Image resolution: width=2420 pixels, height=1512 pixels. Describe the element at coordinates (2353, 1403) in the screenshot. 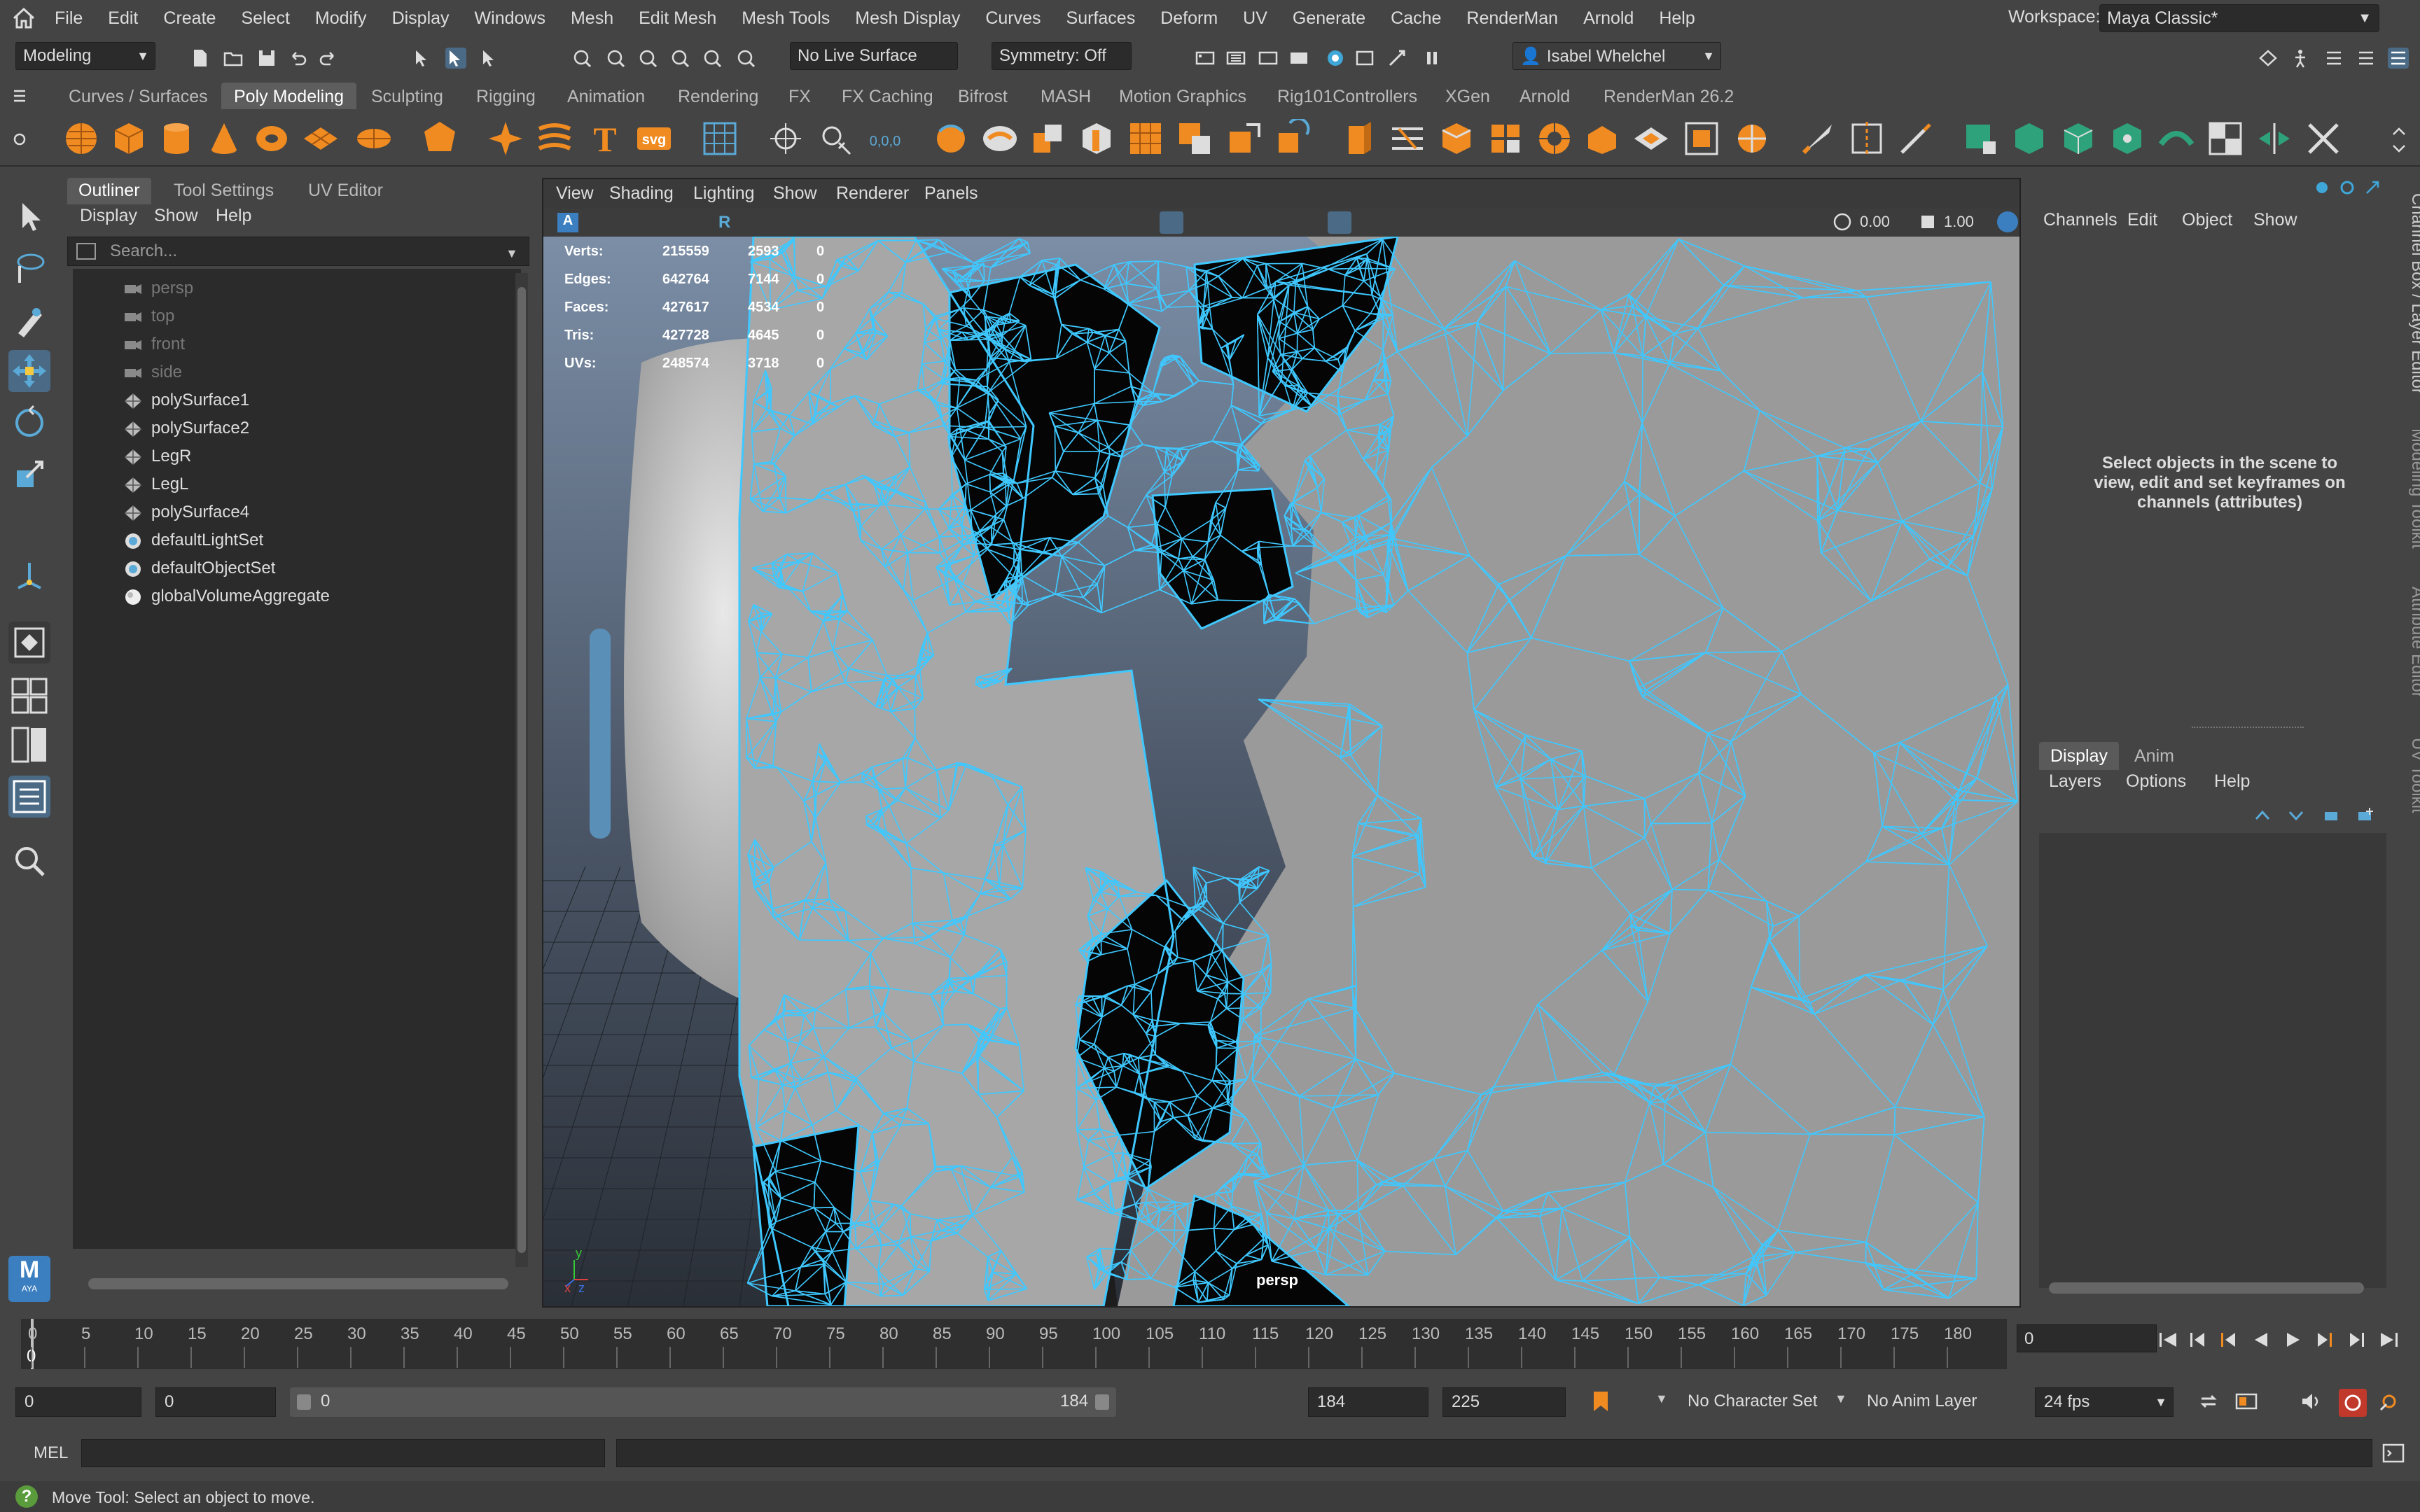

I see `auto-keyframe-toggle-icon` at that location.